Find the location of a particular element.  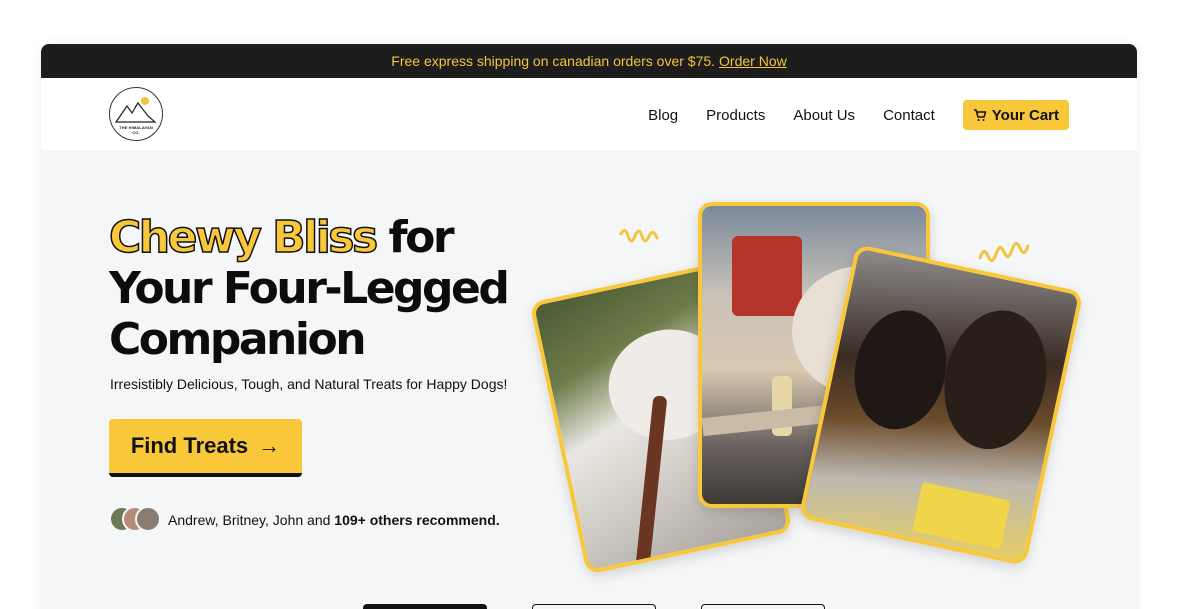

nav-contact: Contact is located at coordinates (909, 115).